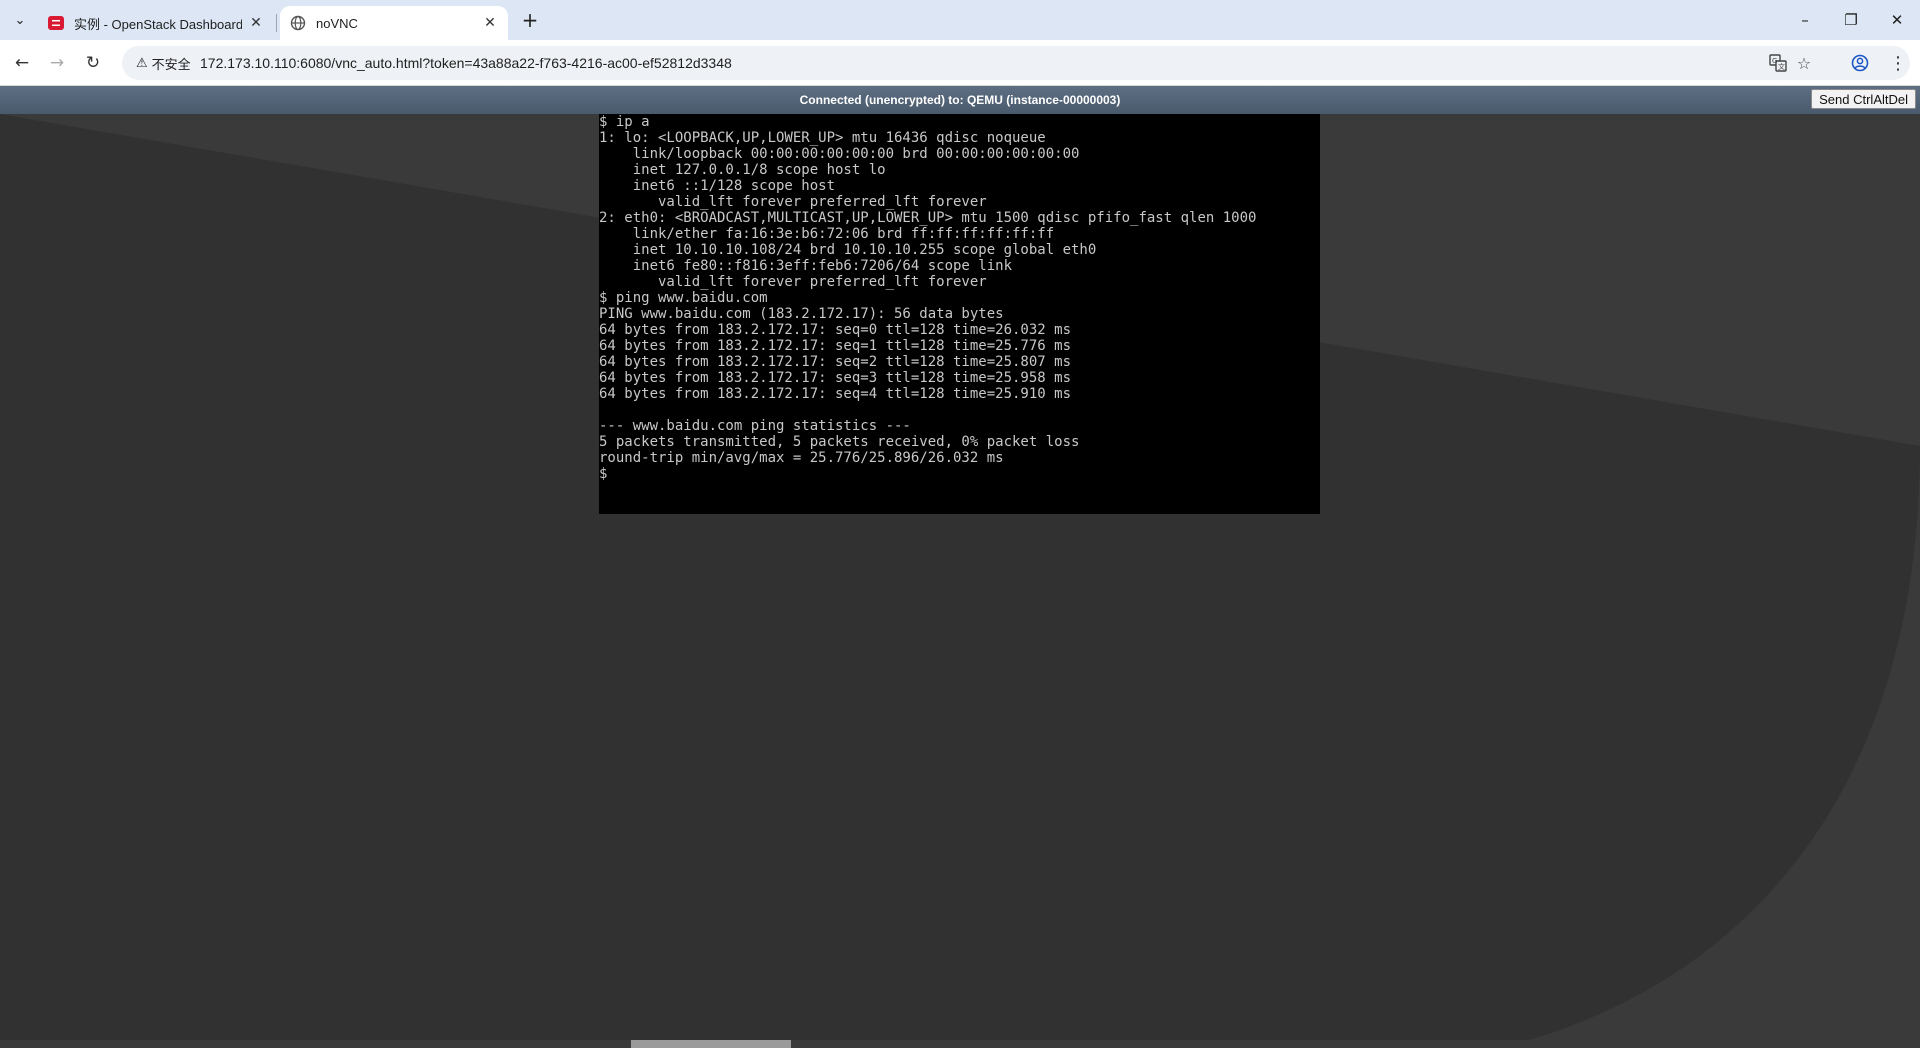  I want to click on scrollbar-thumb, so click(711, 1044).